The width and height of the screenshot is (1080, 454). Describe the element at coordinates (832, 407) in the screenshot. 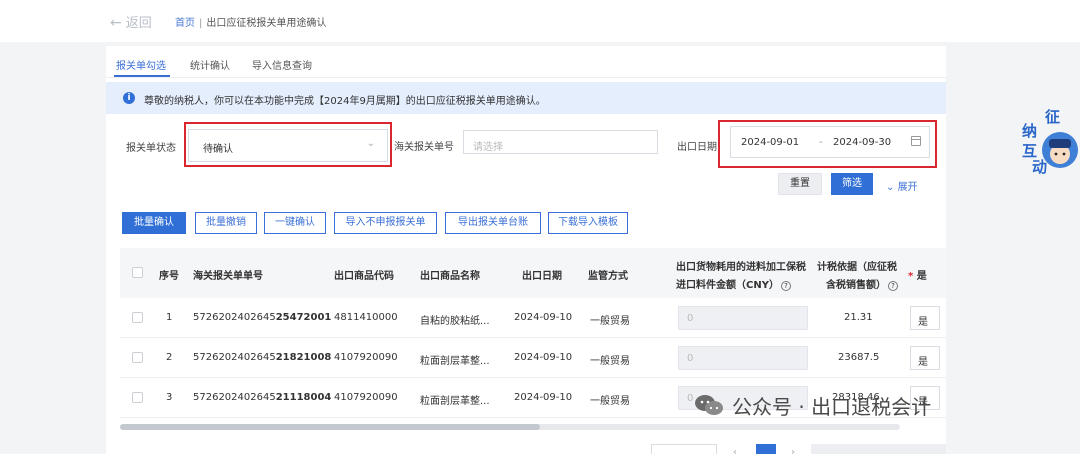

I see `watermark-text: 公众号 · 出口退税会计` at that location.